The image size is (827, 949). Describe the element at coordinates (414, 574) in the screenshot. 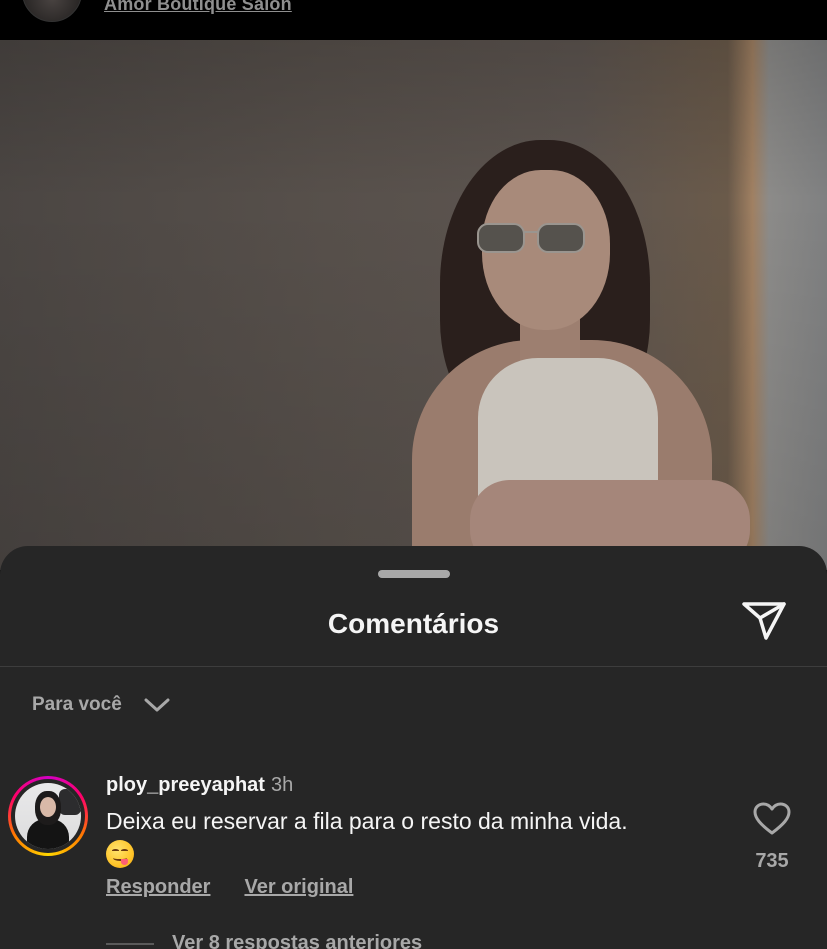

I see `drag-handle` at that location.